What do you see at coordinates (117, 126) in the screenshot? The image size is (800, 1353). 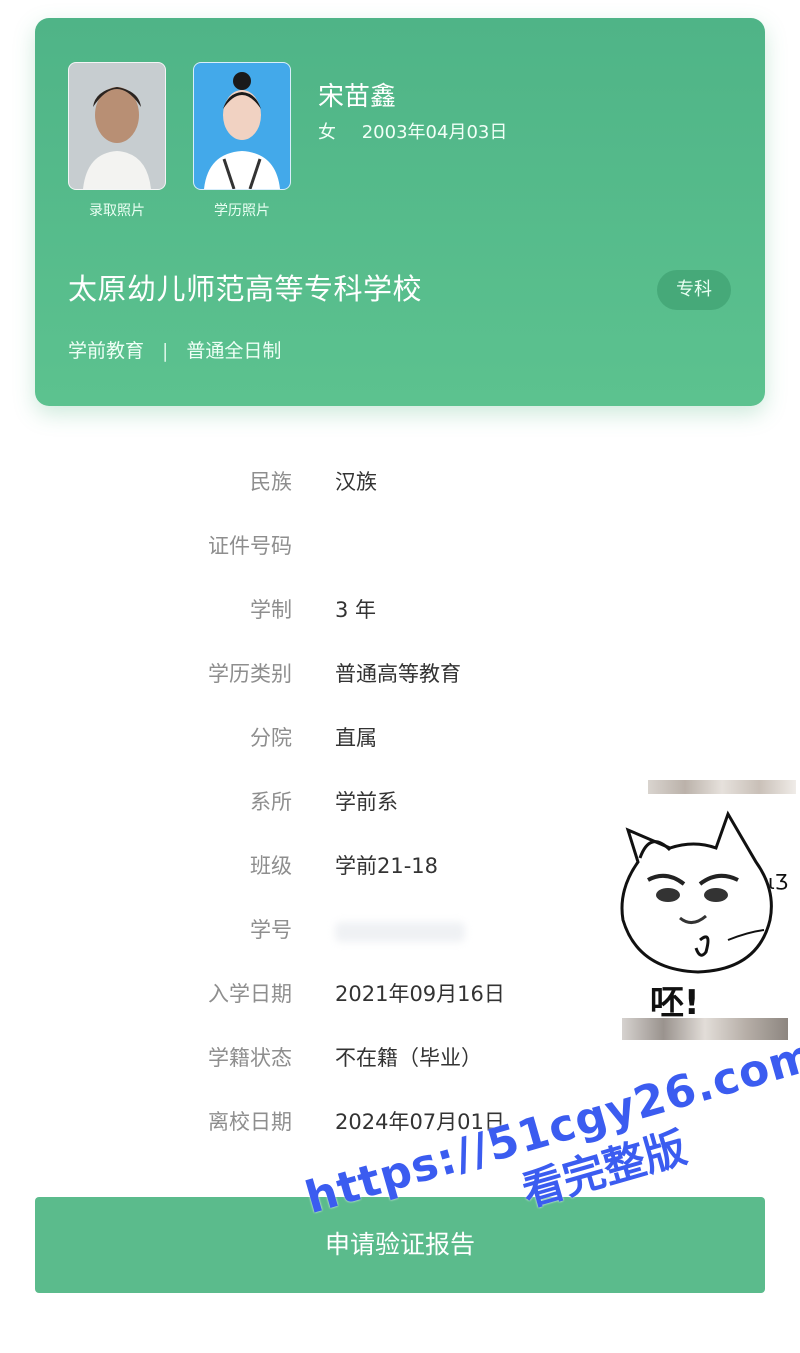 I see `admission-photo` at bounding box center [117, 126].